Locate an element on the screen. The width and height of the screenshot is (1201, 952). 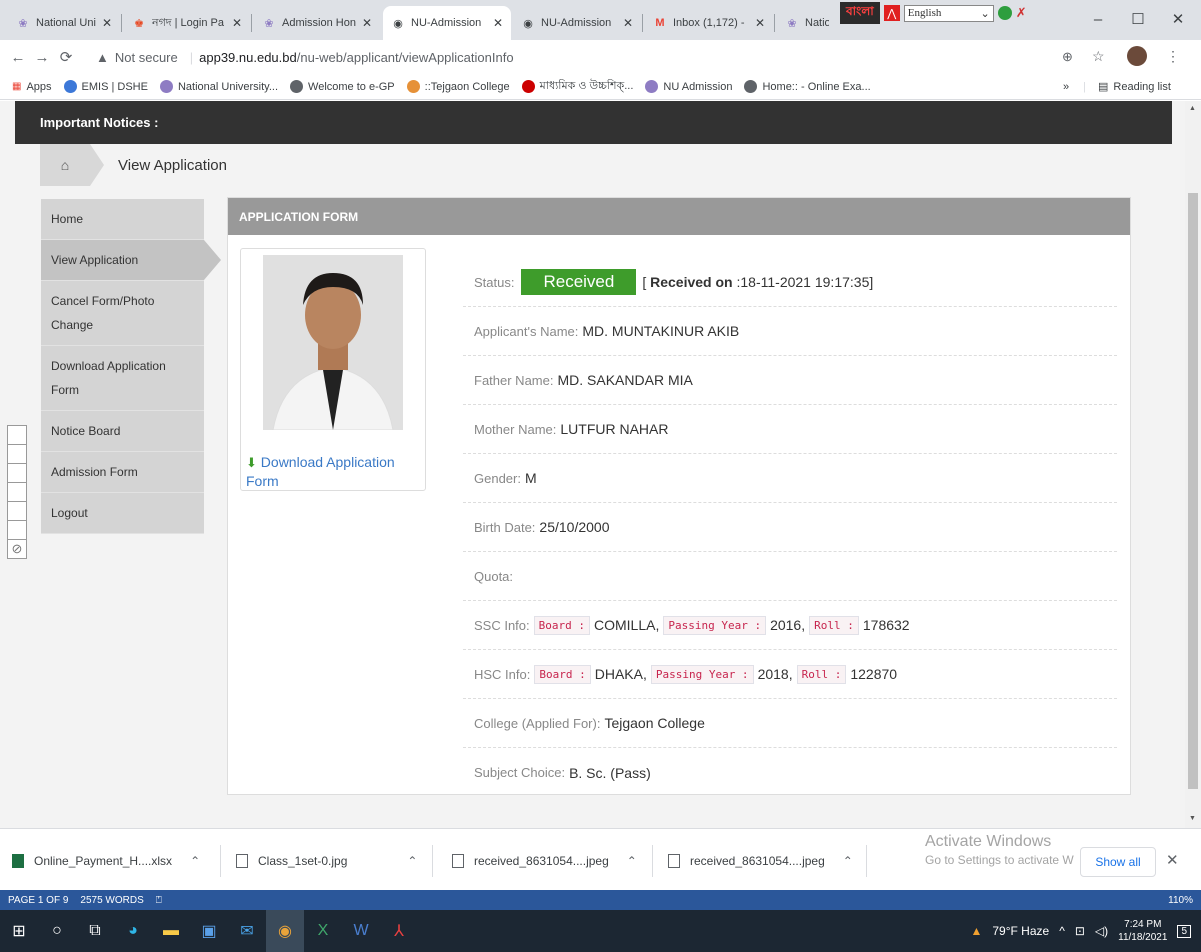
excel-icon: X is located at coordinates (323, 931).